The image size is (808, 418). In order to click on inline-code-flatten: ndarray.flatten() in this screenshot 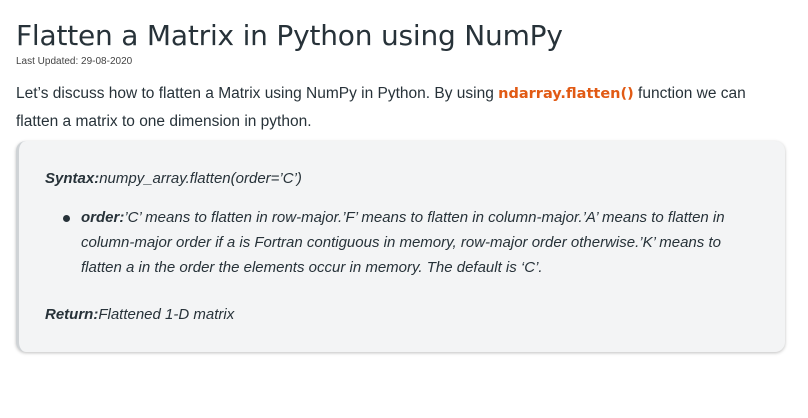, I will do `click(566, 94)`.